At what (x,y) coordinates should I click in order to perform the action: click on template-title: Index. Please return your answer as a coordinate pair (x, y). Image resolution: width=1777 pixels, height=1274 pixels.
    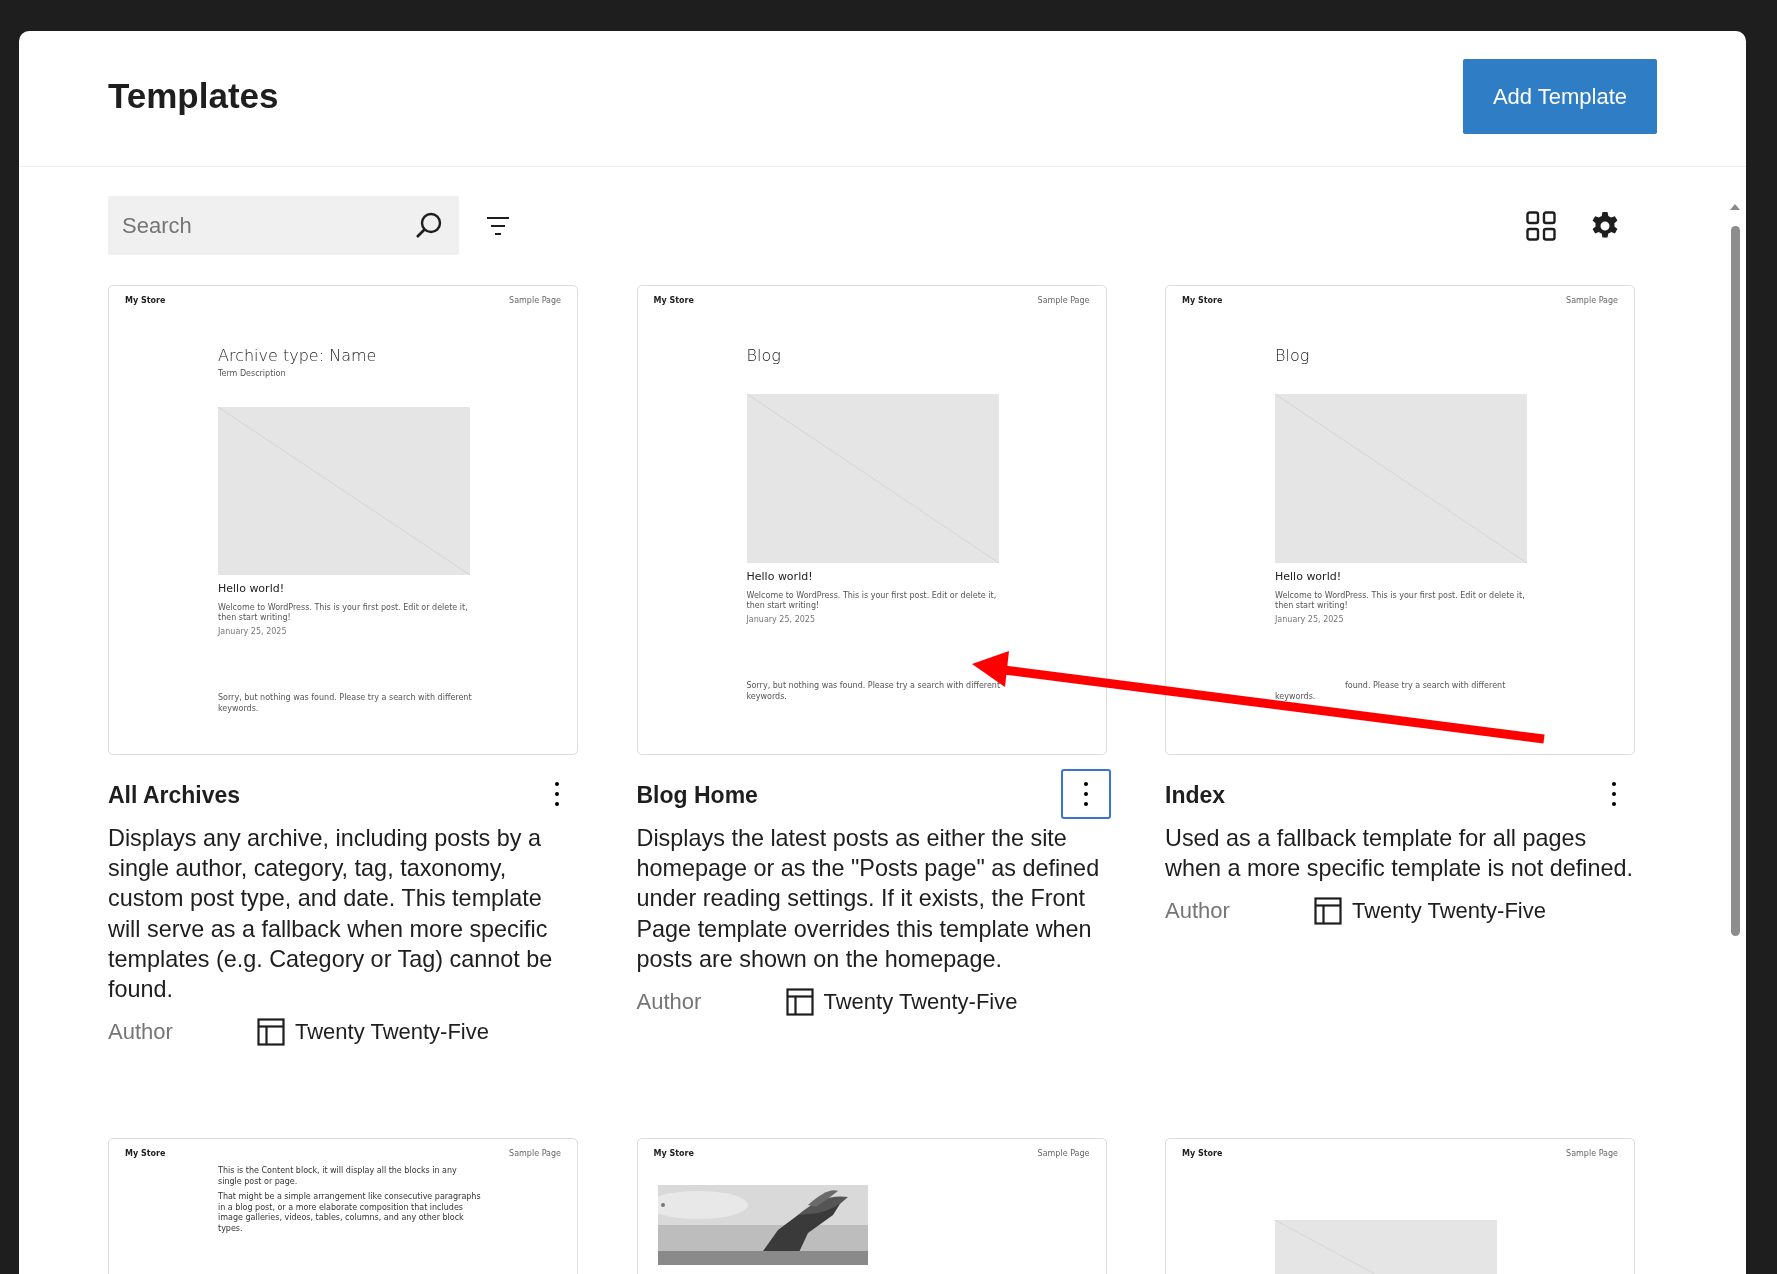
    Looking at the image, I should click on (1195, 795).